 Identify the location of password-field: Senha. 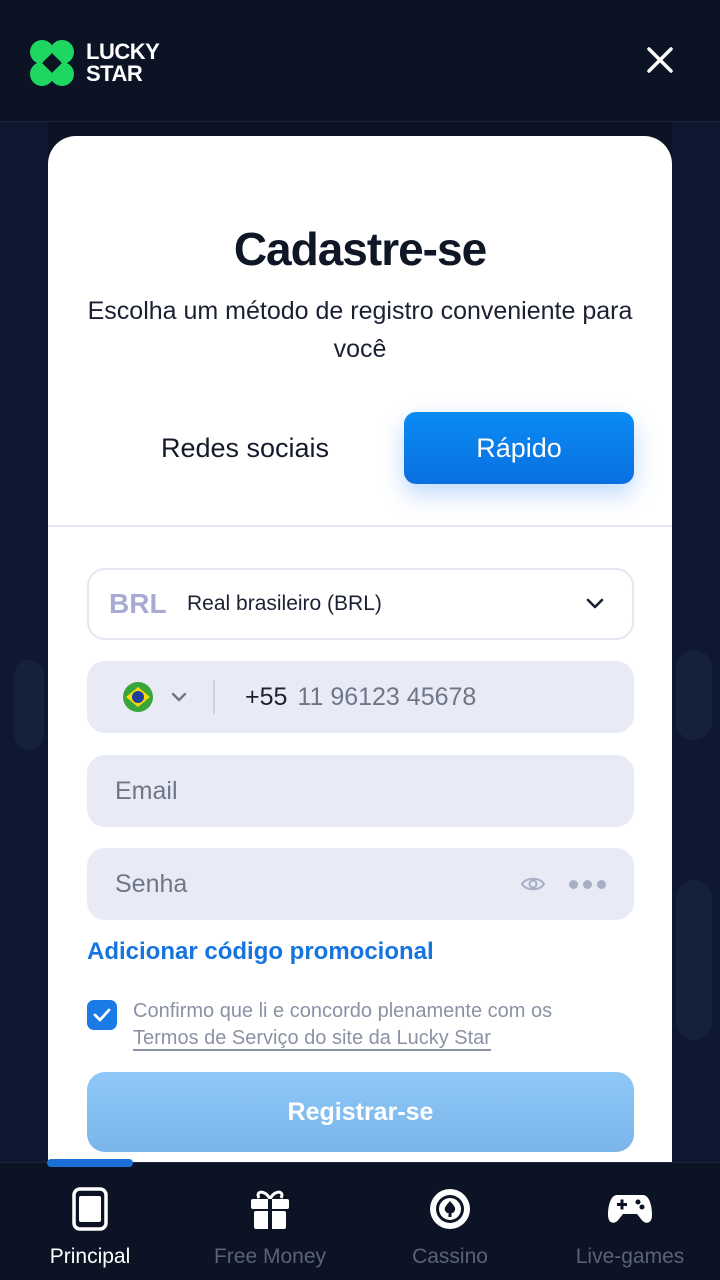
(360, 884).